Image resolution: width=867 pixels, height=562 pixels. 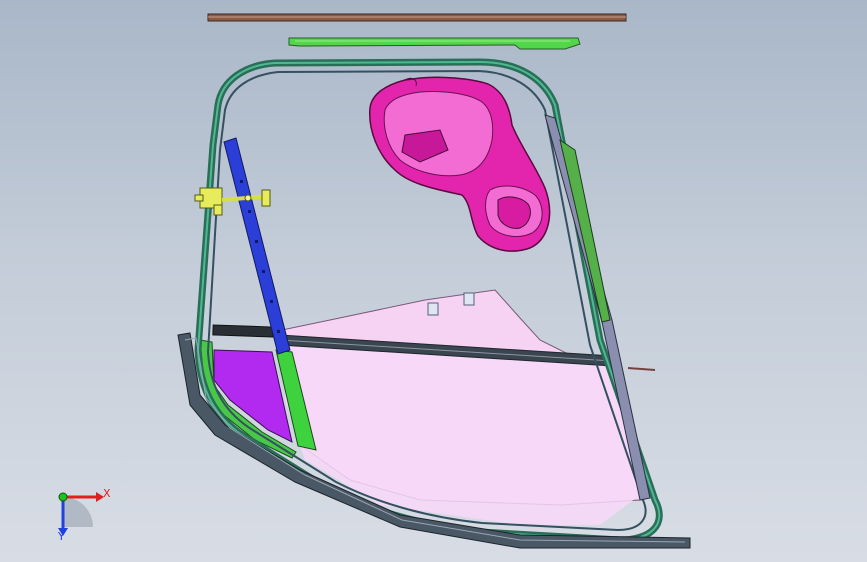 What do you see at coordinates (257, 246) in the screenshot?
I see `vertical-guide-rail` at bounding box center [257, 246].